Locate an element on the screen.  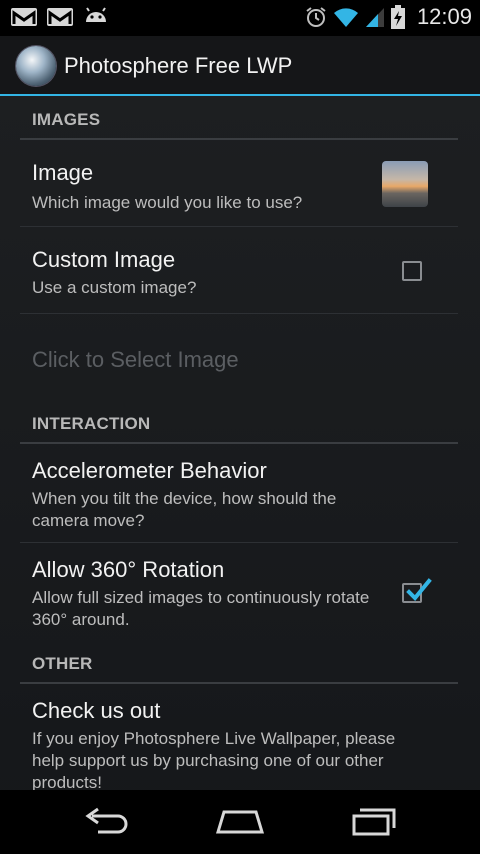
pref-summary: Which image would you like to use? is located at coordinates (167, 202).